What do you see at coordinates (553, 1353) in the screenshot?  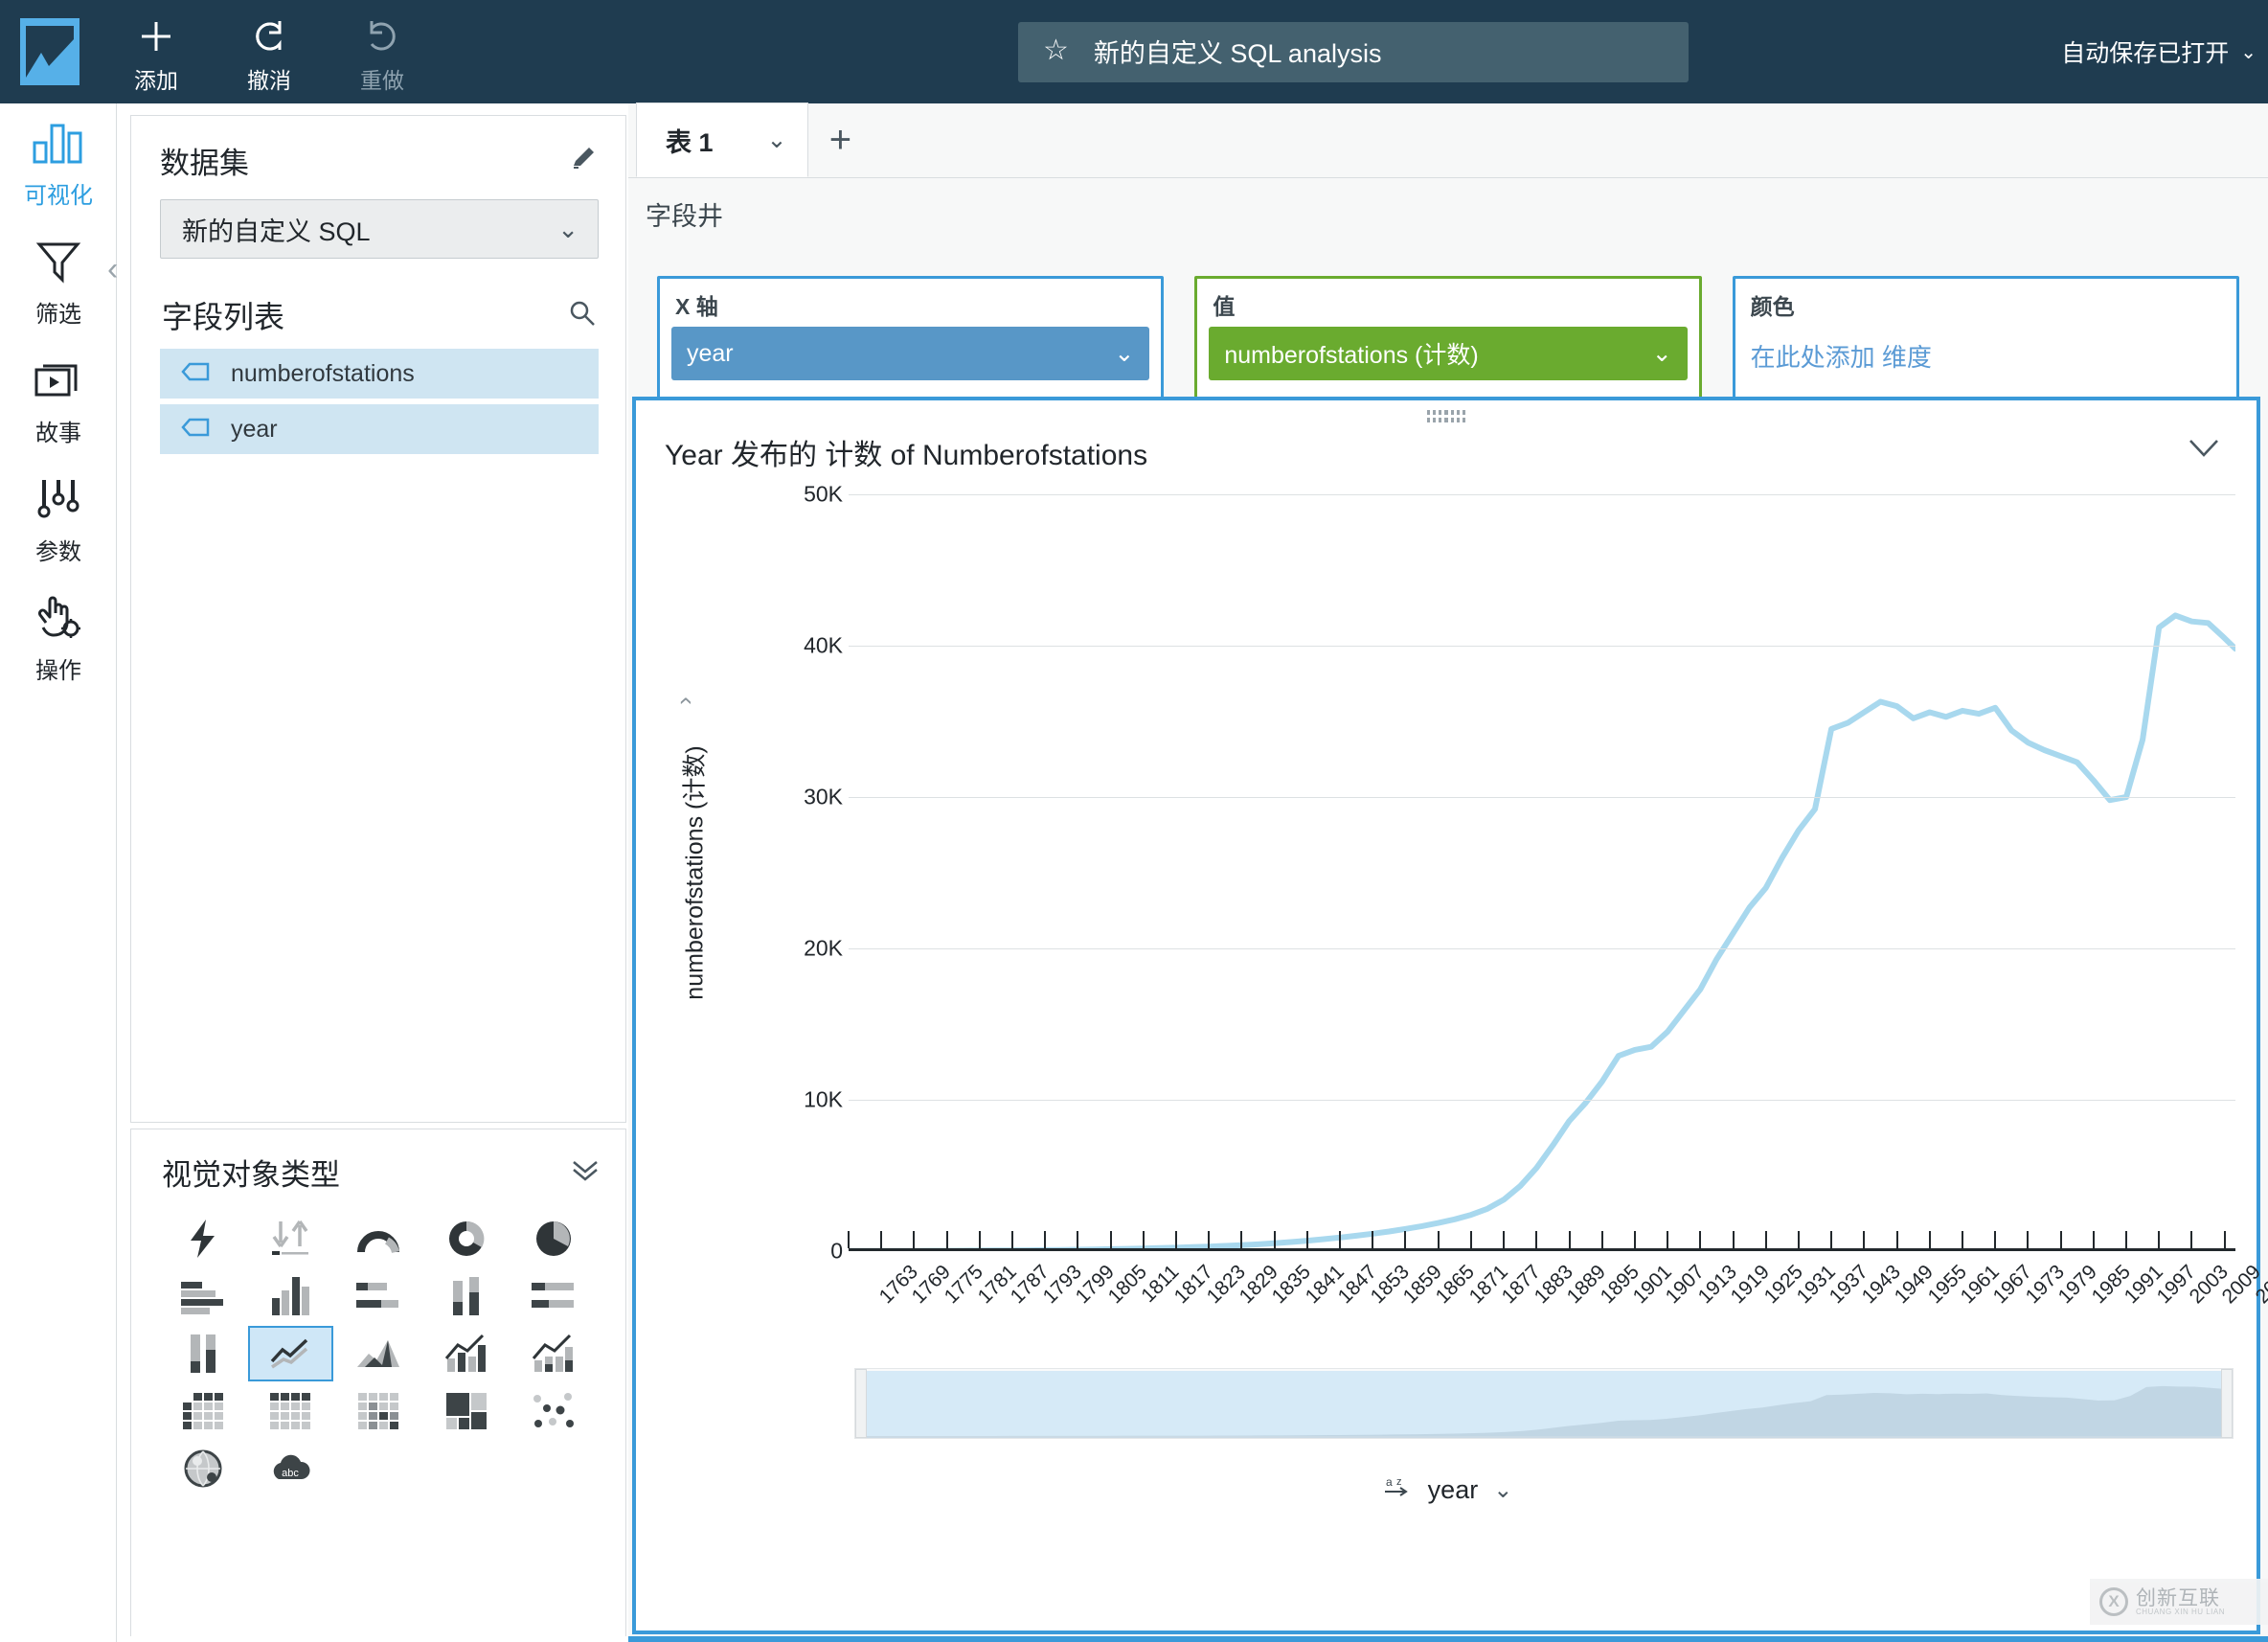 I see `visual-type-line-stacked-bar-combo` at bounding box center [553, 1353].